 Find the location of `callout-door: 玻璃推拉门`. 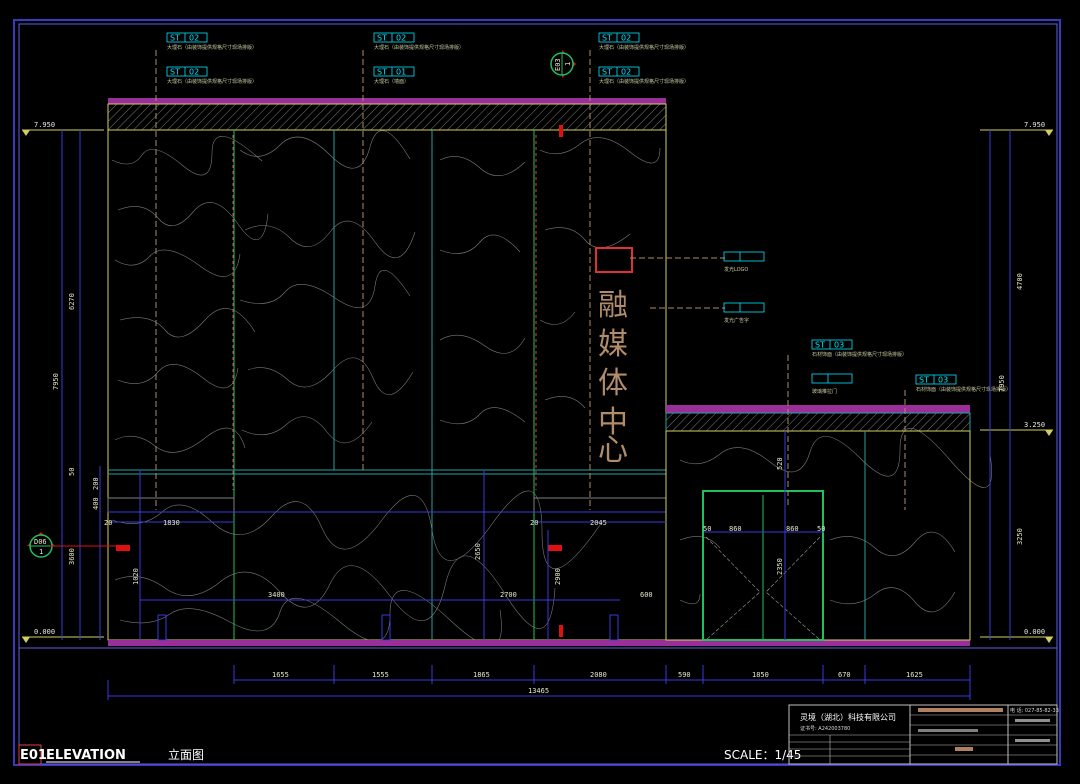

callout-door: 玻璃推拉门 is located at coordinates (832, 384).